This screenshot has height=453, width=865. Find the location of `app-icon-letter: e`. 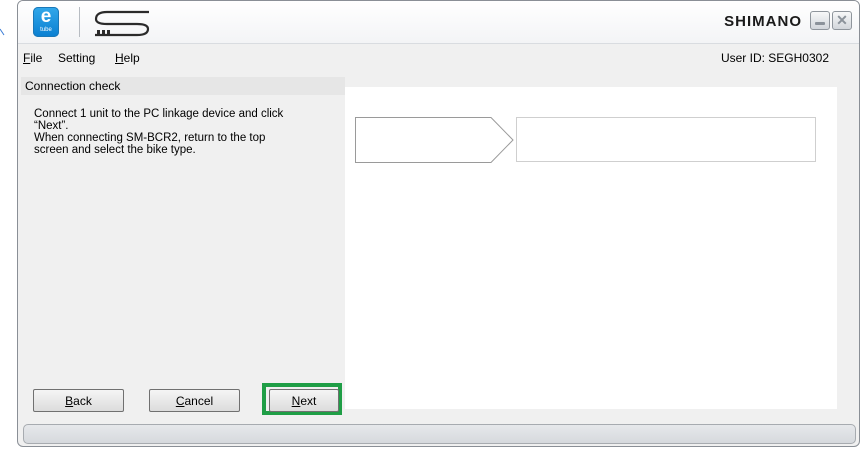

app-icon-letter: e is located at coordinates (46, 16).